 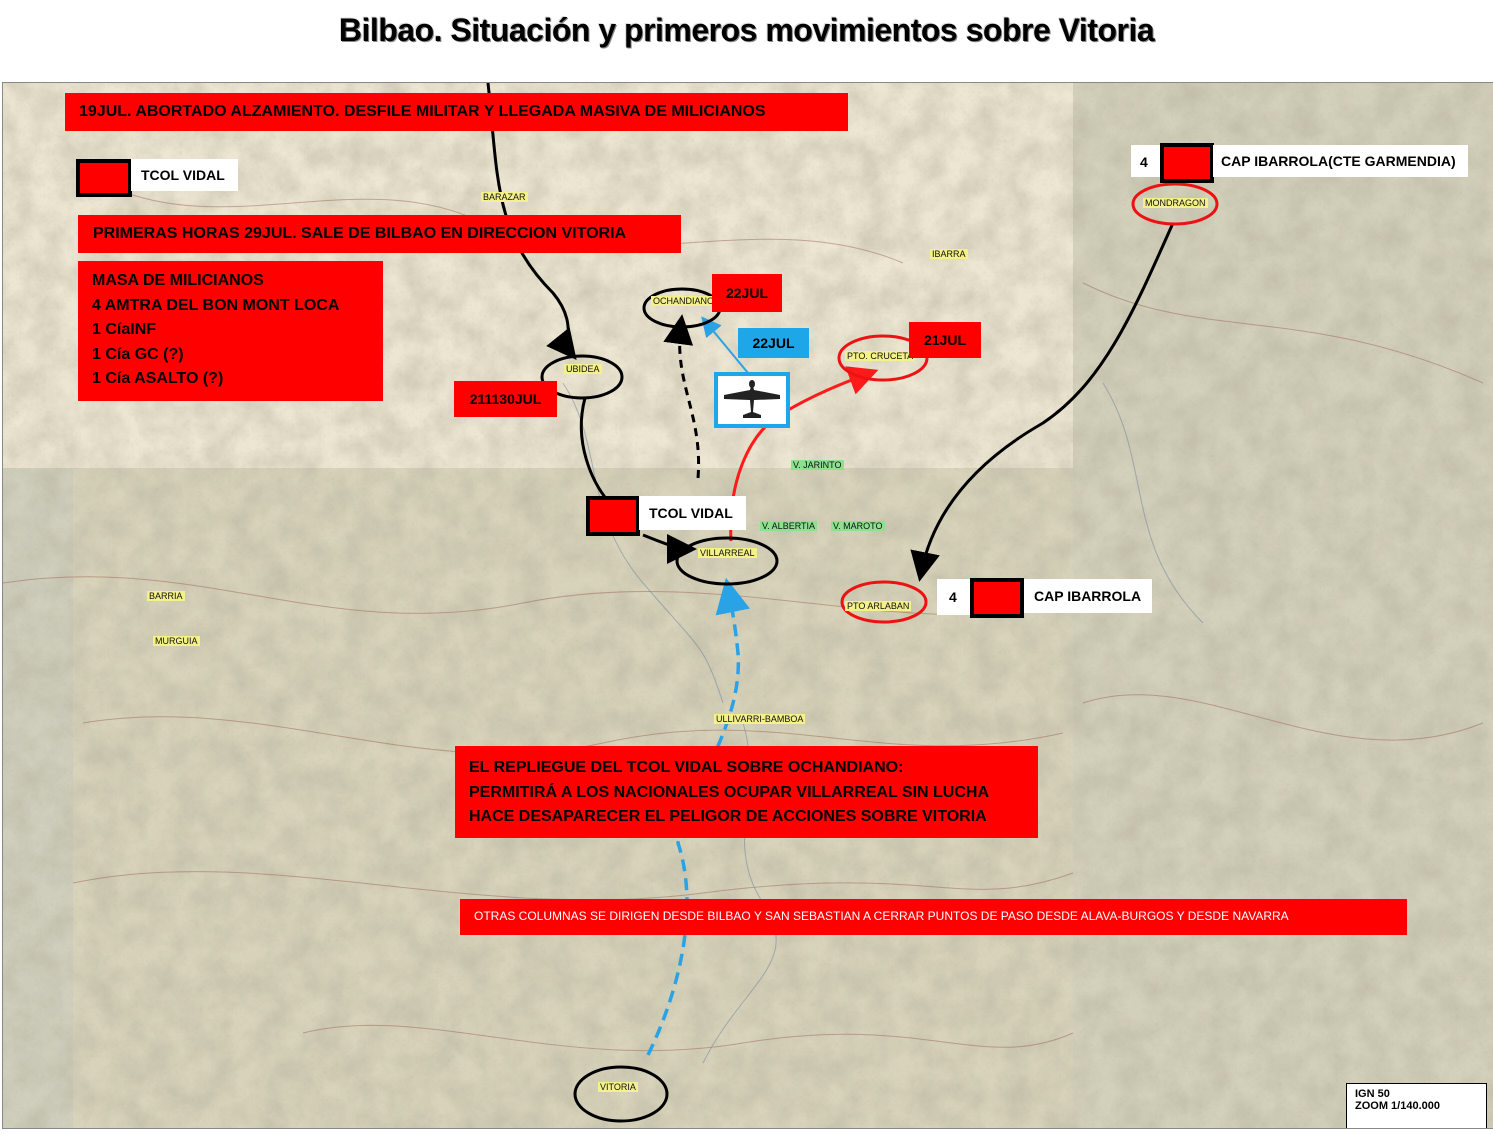 I want to click on date-crucetal: 21JUL, so click(x=945, y=340).